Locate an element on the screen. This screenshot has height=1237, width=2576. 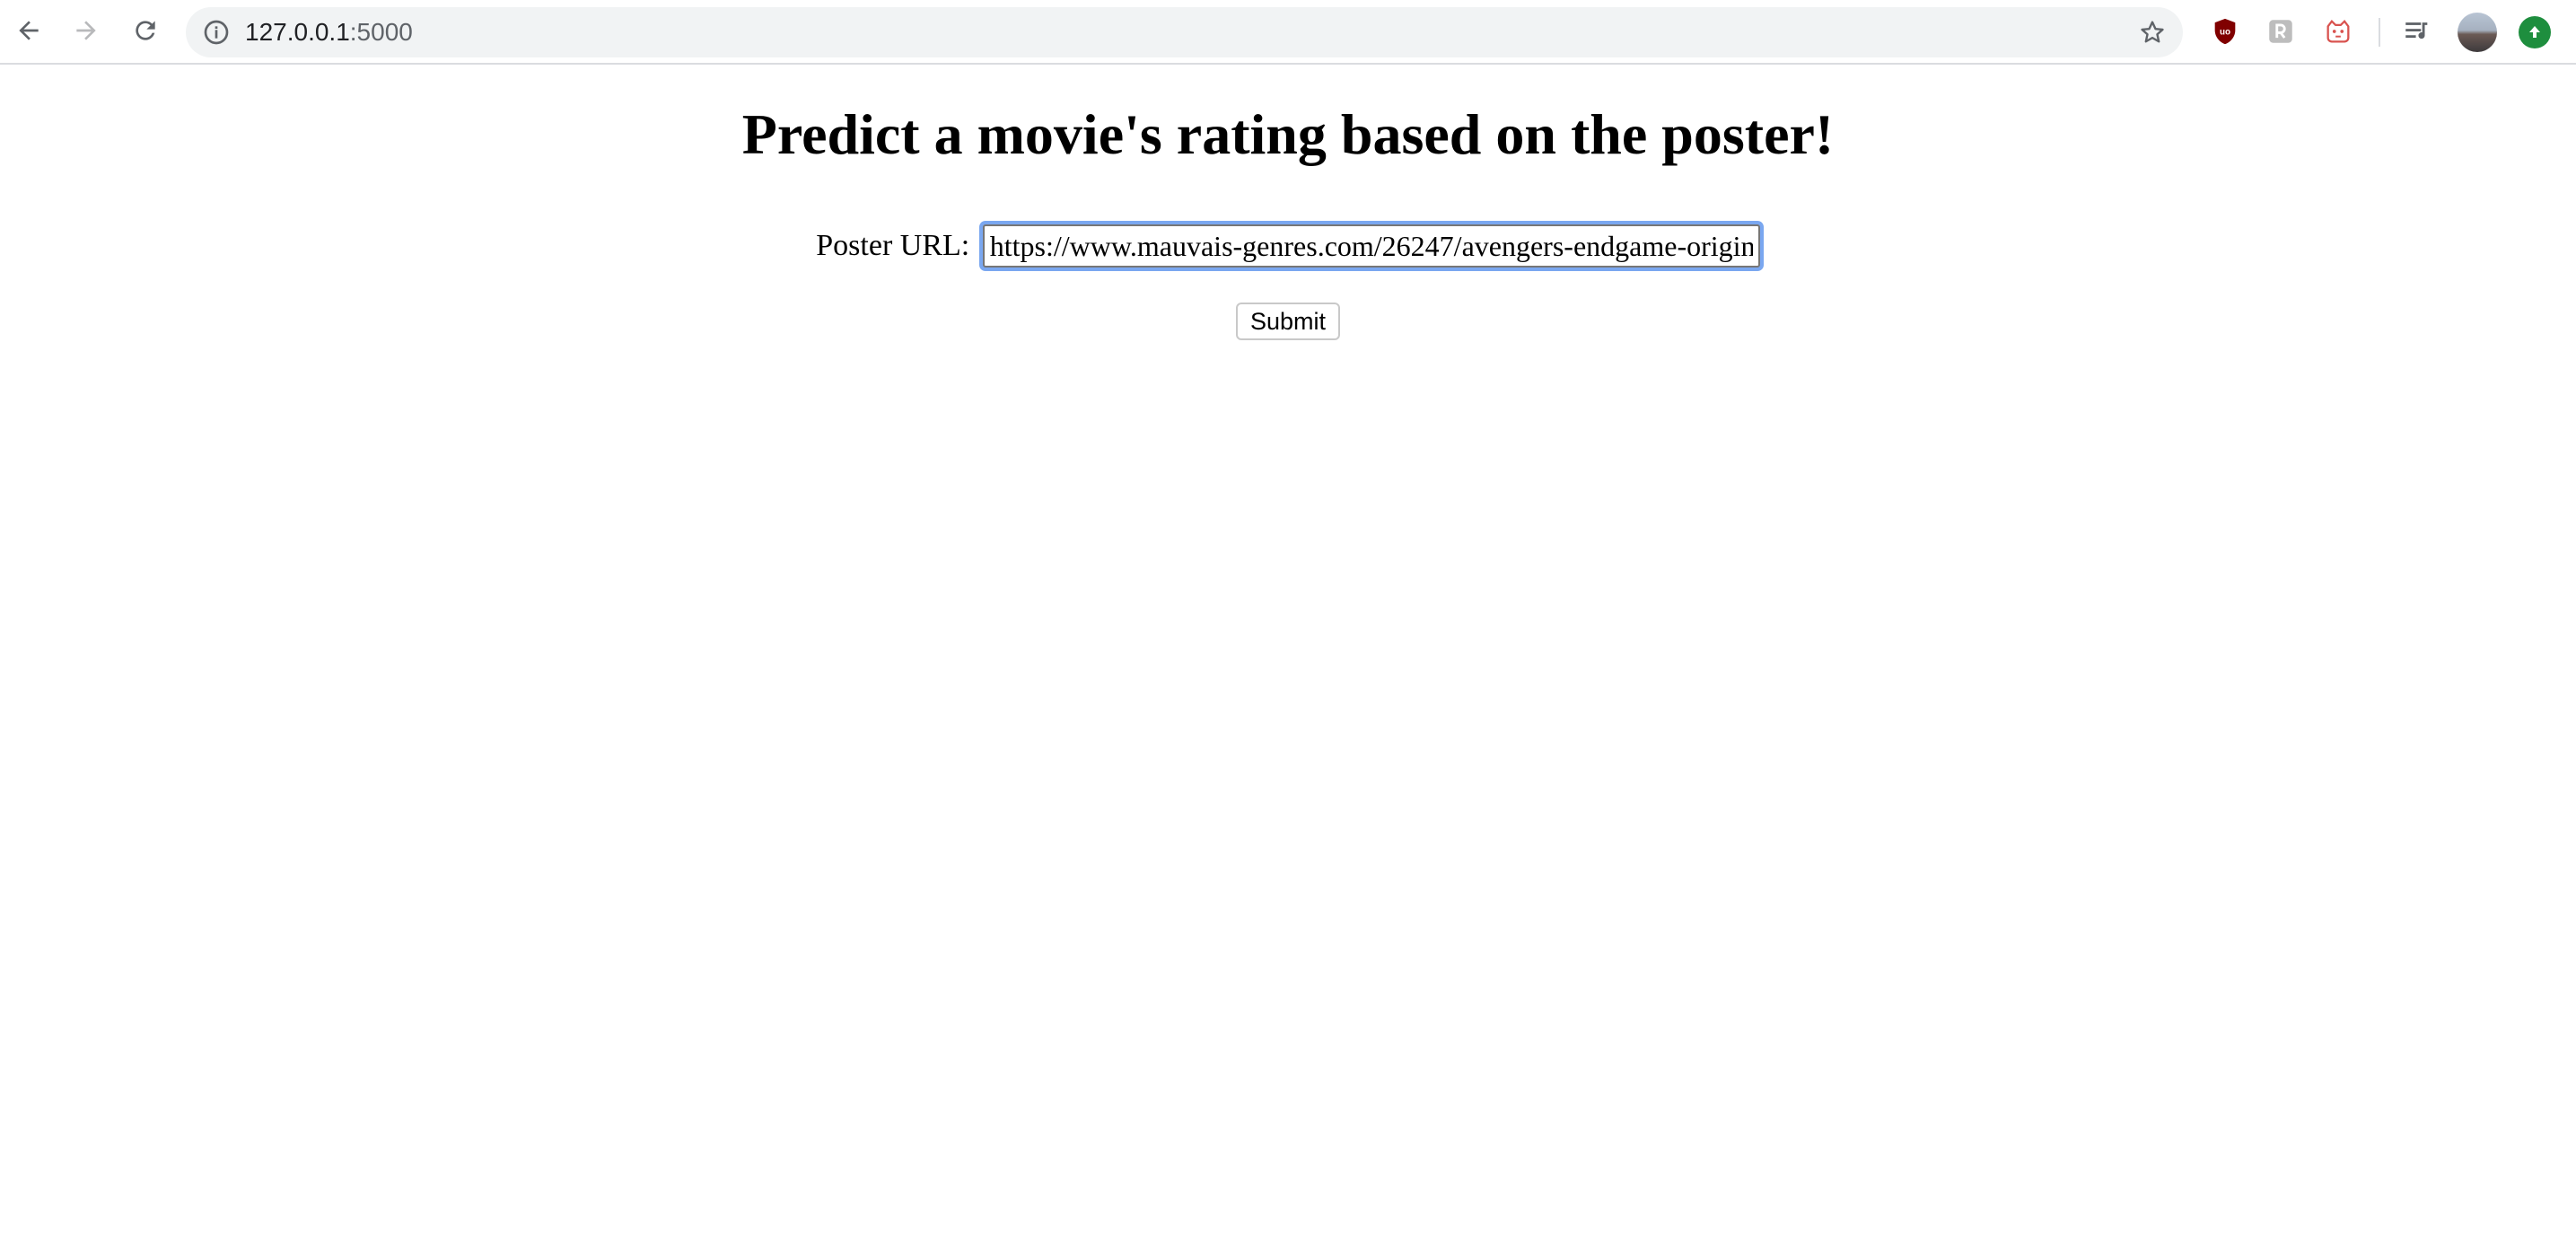
toolbar-divider is located at coordinates (2379, 32).